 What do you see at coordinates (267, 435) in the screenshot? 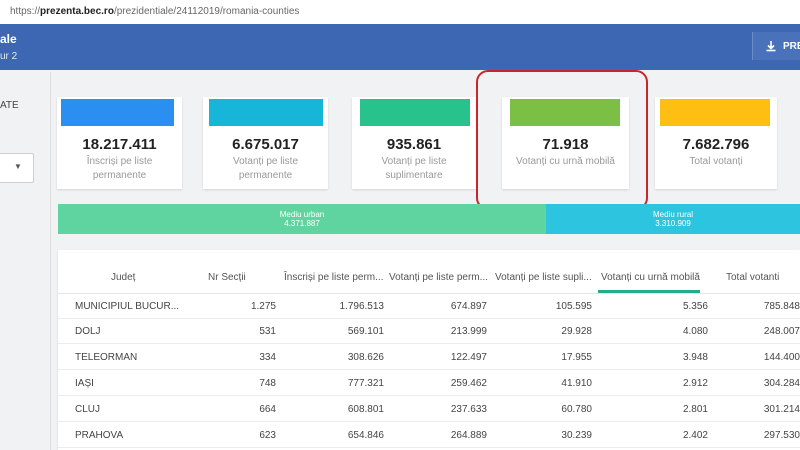
I see `cell-nr-sectii: 623` at bounding box center [267, 435].